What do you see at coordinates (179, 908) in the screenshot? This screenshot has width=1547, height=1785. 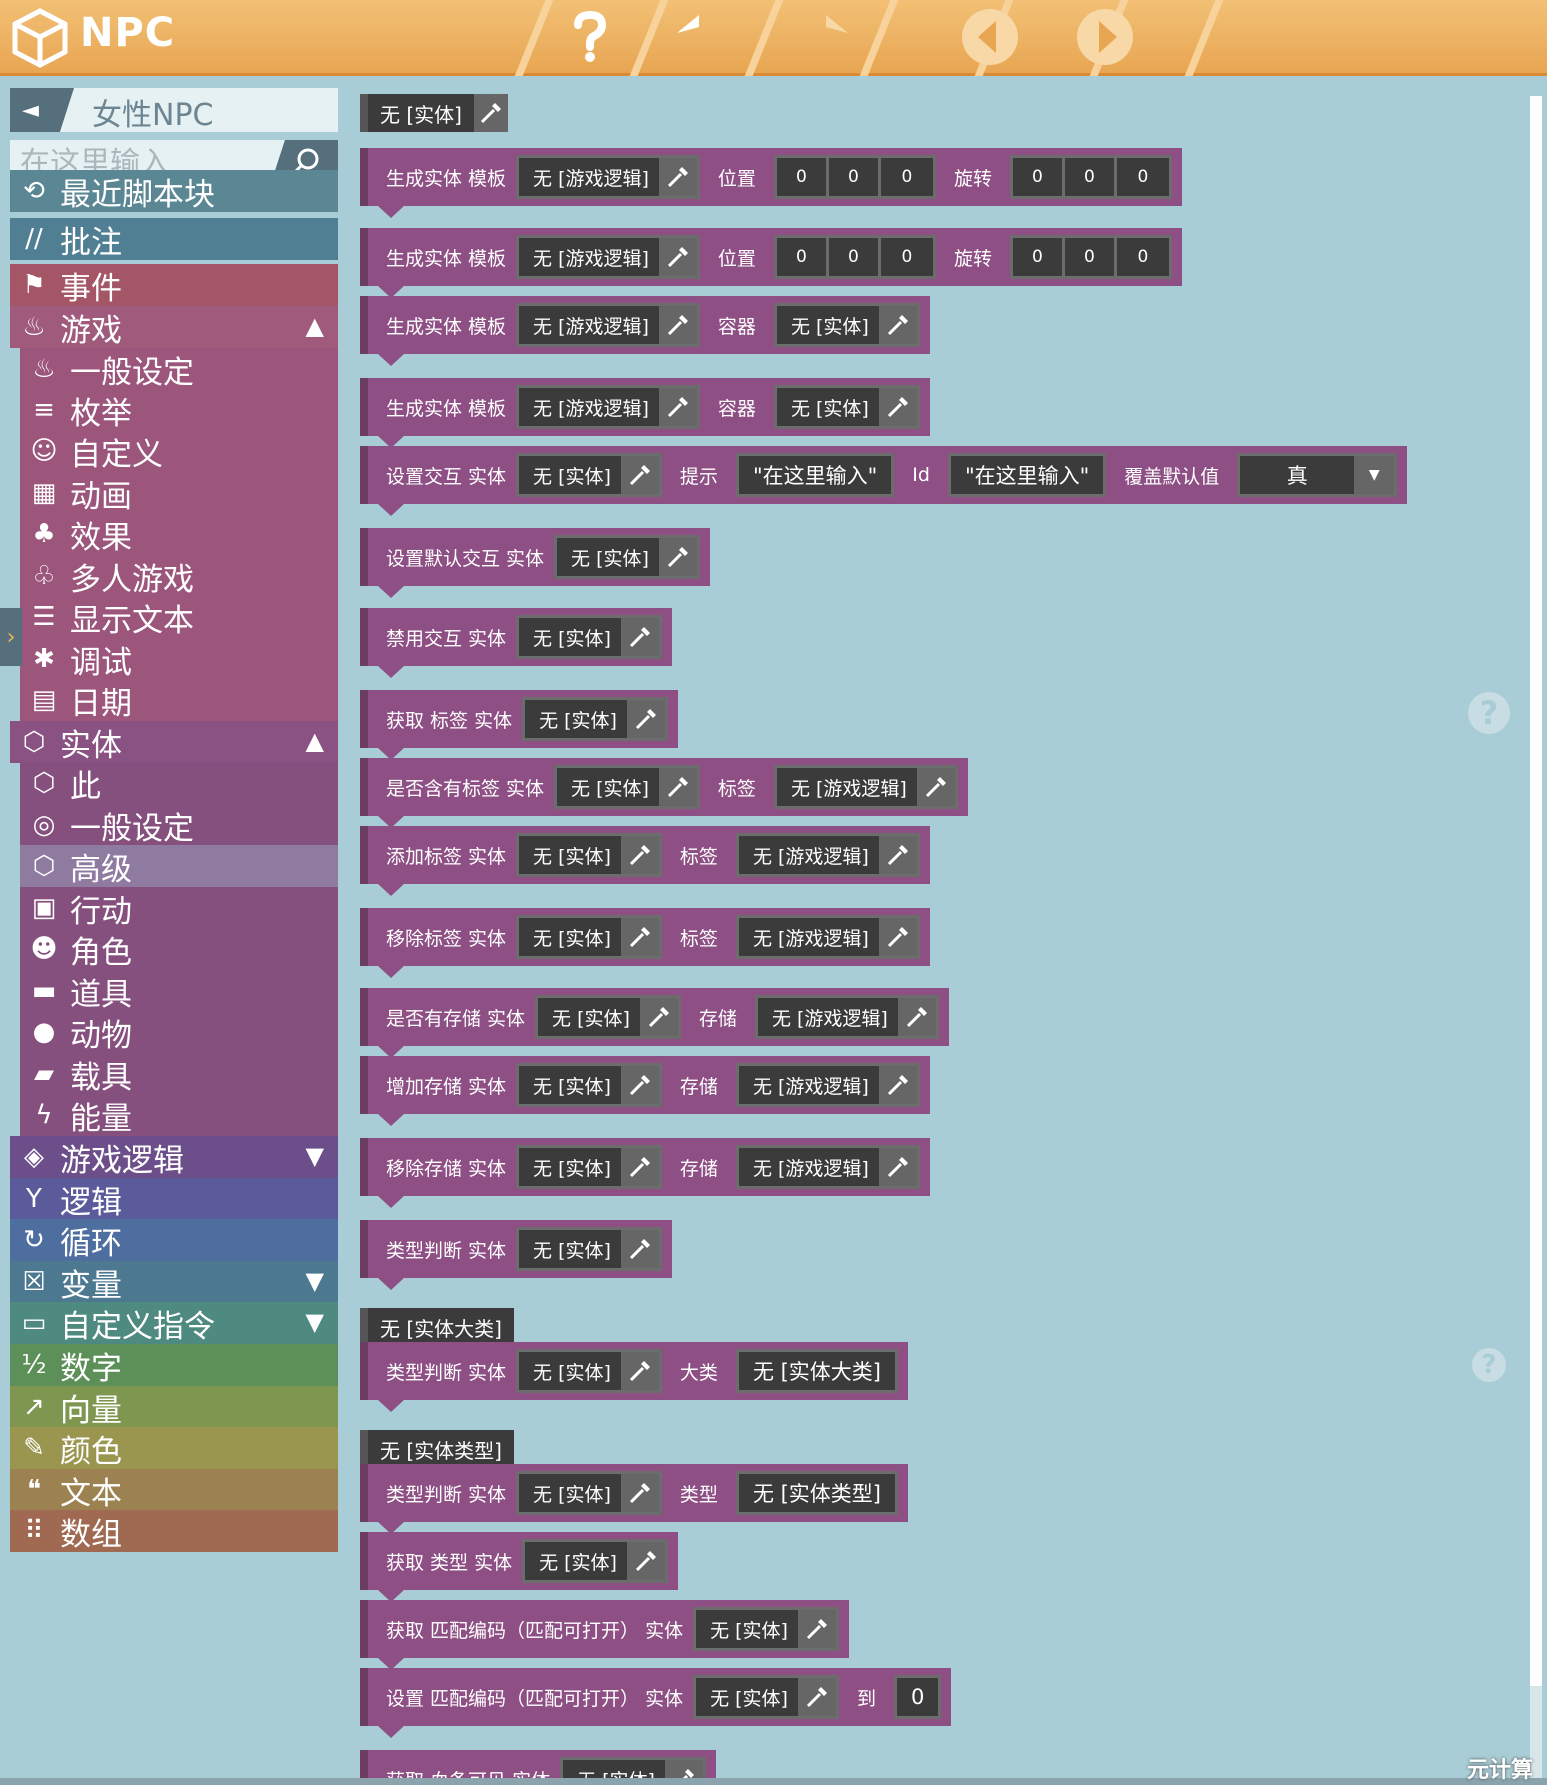 I see `category-18: ▣ 行动` at bounding box center [179, 908].